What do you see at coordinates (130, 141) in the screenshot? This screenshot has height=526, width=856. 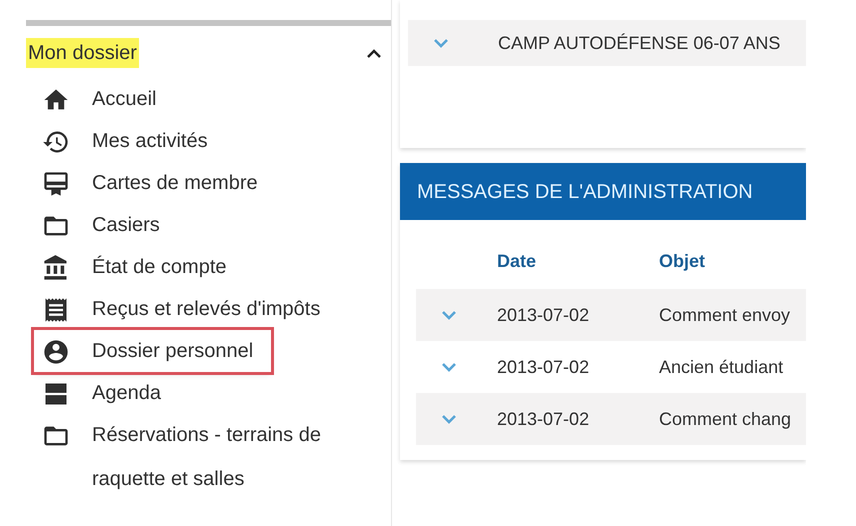 I see `menu-item: Mes activités` at bounding box center [130, 141].